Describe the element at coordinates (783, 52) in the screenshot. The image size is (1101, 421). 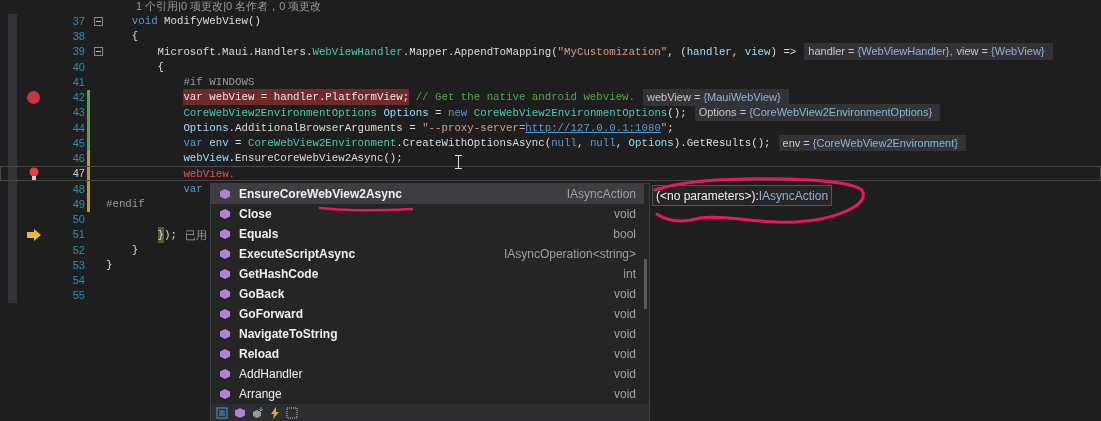
I see `code-token: ) =>` at that location.